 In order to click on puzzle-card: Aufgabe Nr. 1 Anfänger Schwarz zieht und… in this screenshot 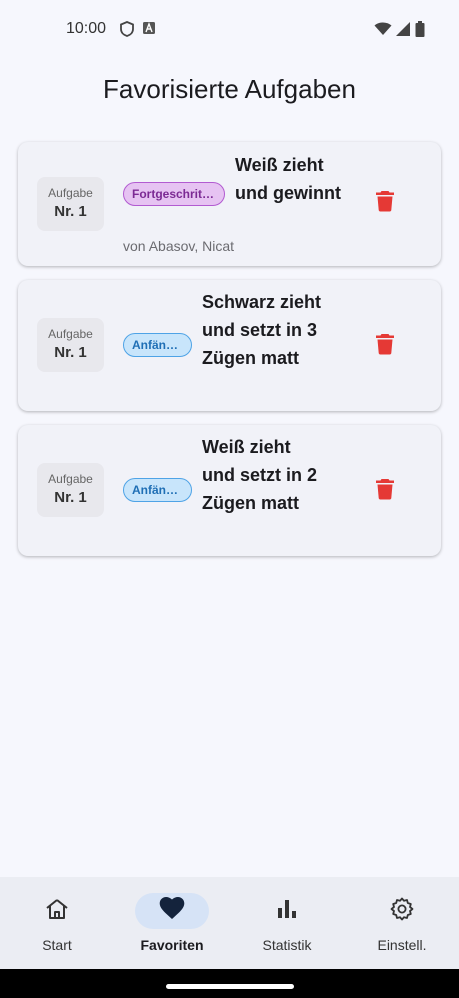, I will do `click(229, 345)`.